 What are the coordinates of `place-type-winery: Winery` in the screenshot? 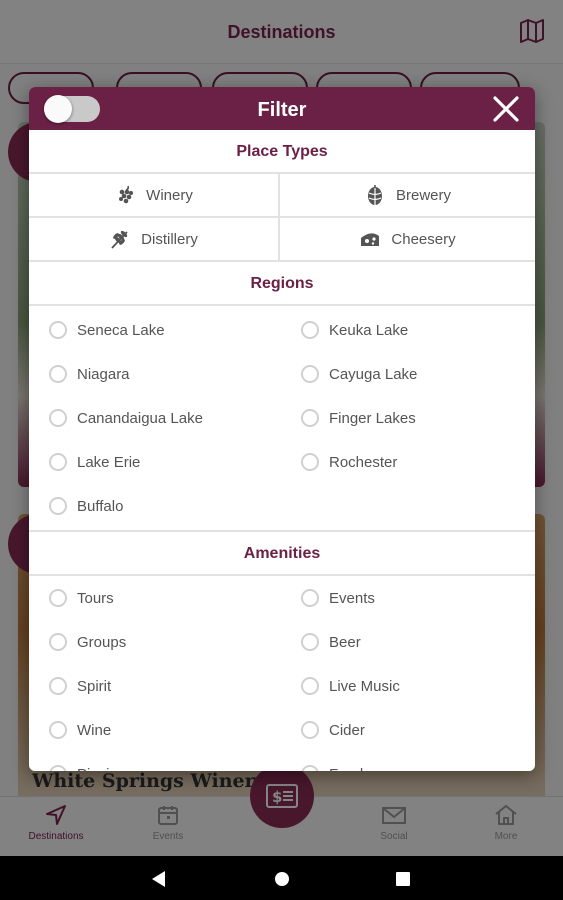 It's located at (154, 196).